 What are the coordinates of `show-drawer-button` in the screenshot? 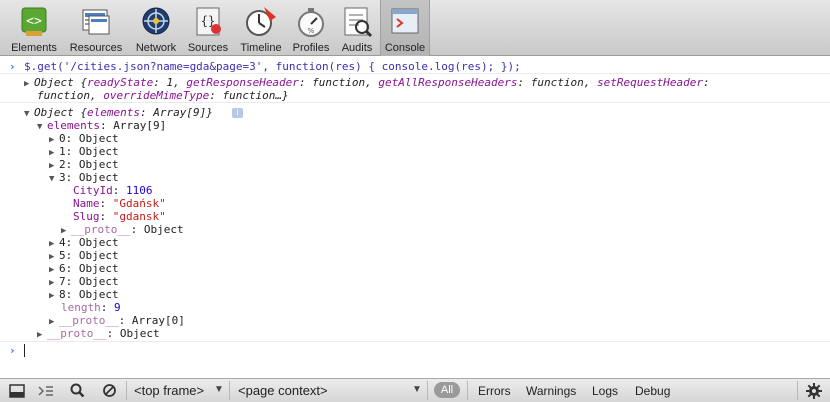 It's located at (46, 390).